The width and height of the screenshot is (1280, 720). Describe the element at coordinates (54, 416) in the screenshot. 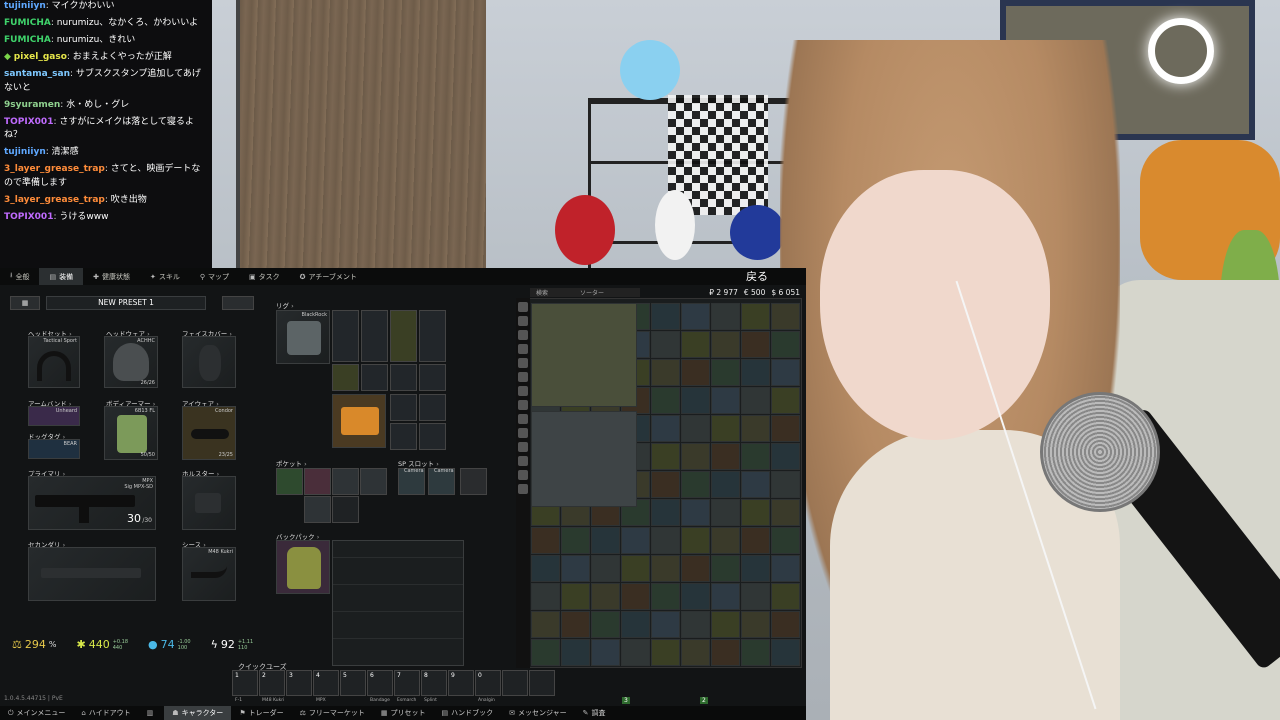

I see `armband-slot: Unheard` at that location.